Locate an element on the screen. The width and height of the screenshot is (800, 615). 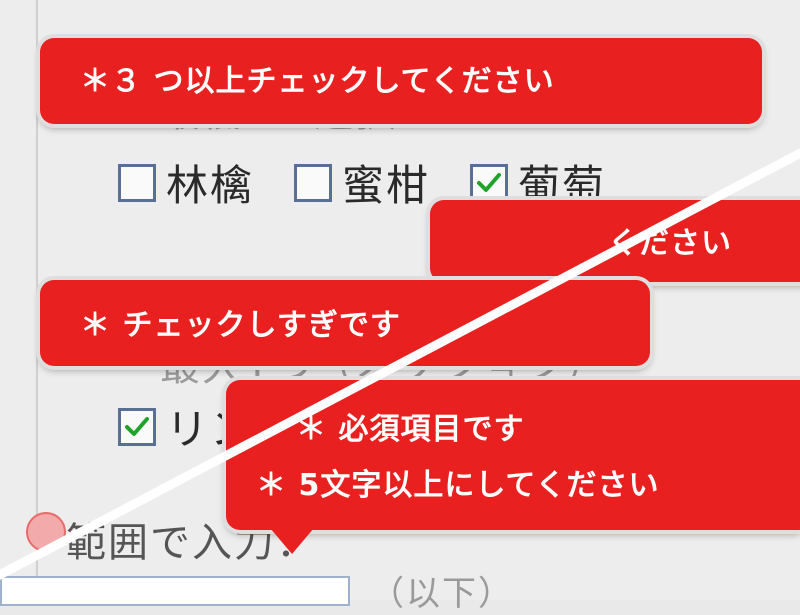
tooltip-text: ください is located at coordinates (670, 243).